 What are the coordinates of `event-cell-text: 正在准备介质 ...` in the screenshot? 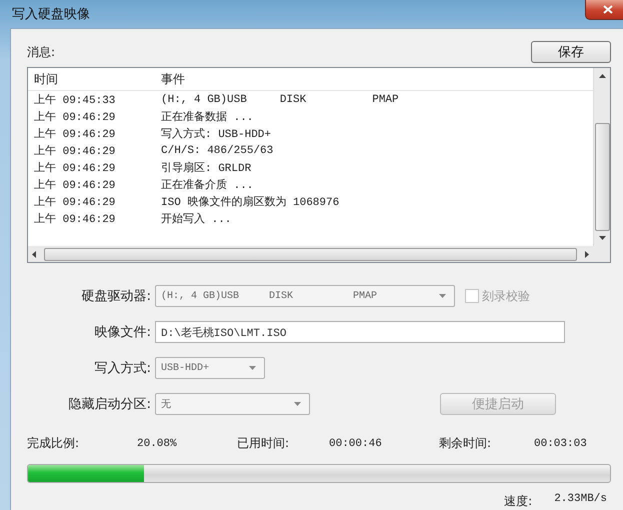 It's located at (207, 185).